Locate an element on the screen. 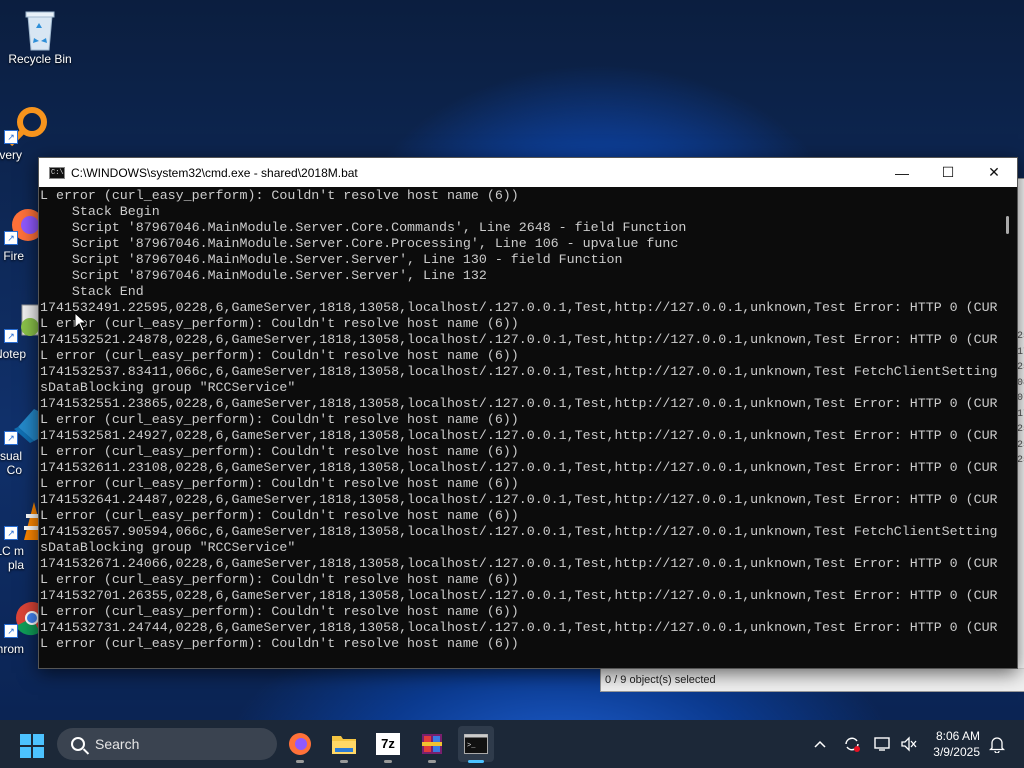 The image size is (1024, 768). bell-icon is located at coordinates (997, 745).